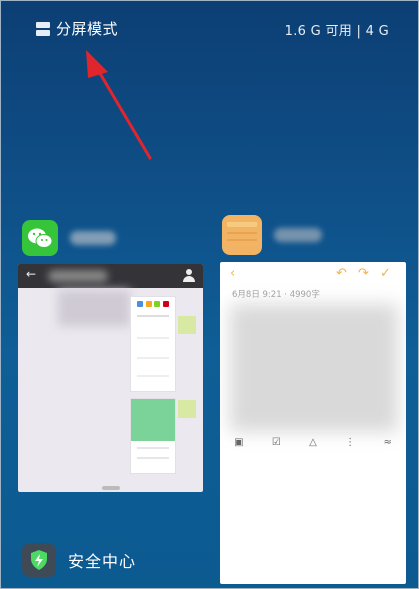 This screenshot has width=419, height=589. Describe the element at coordinates (242, 235) in the screenshot. I see `notes-icon` at that location.